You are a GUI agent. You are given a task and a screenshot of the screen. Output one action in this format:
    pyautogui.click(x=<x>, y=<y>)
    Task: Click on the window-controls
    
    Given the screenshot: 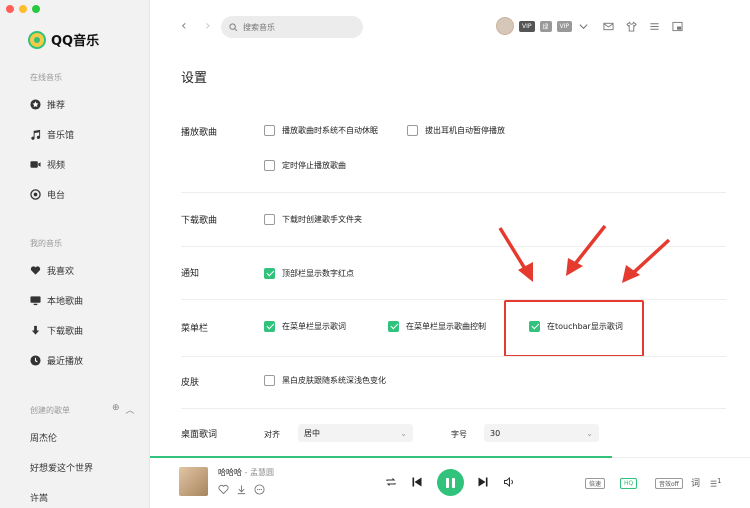 What is the action you would take?
    pyautogui.click(x=23, y=9)
    